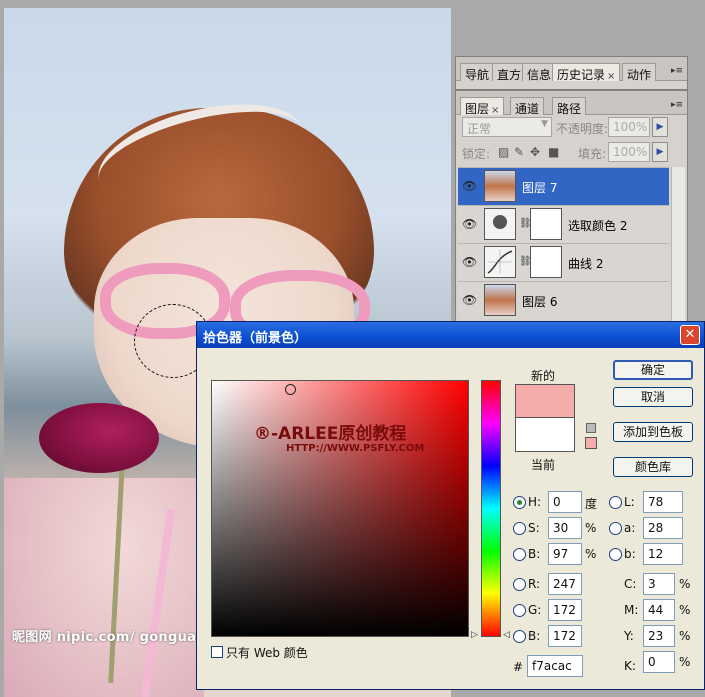 This screenshot has height=697, width=705. Describe the element at coordinates (630, 528) in the screenshot. I see `a-label: a:` at that location.